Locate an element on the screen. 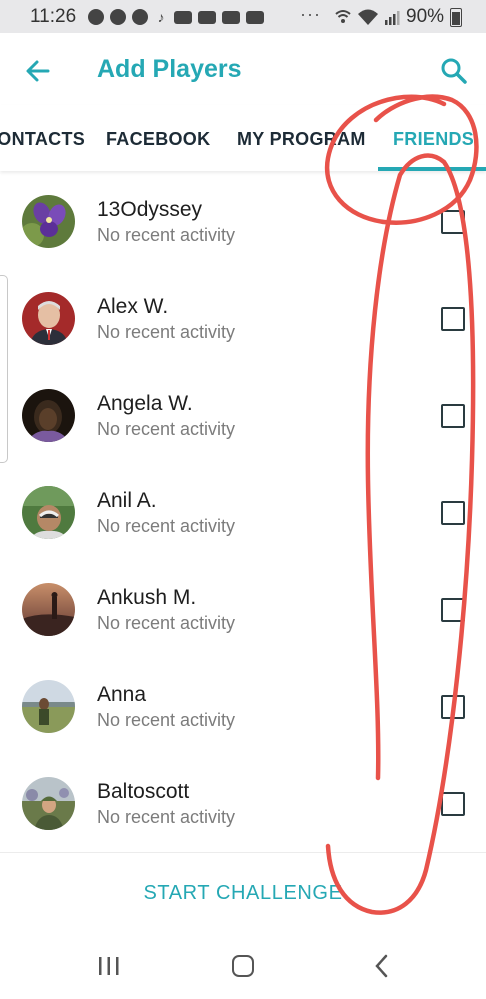 The width and height of the screenshot is (486, 999). friend-name: Baltoscott is located at coordinates (143, 791).